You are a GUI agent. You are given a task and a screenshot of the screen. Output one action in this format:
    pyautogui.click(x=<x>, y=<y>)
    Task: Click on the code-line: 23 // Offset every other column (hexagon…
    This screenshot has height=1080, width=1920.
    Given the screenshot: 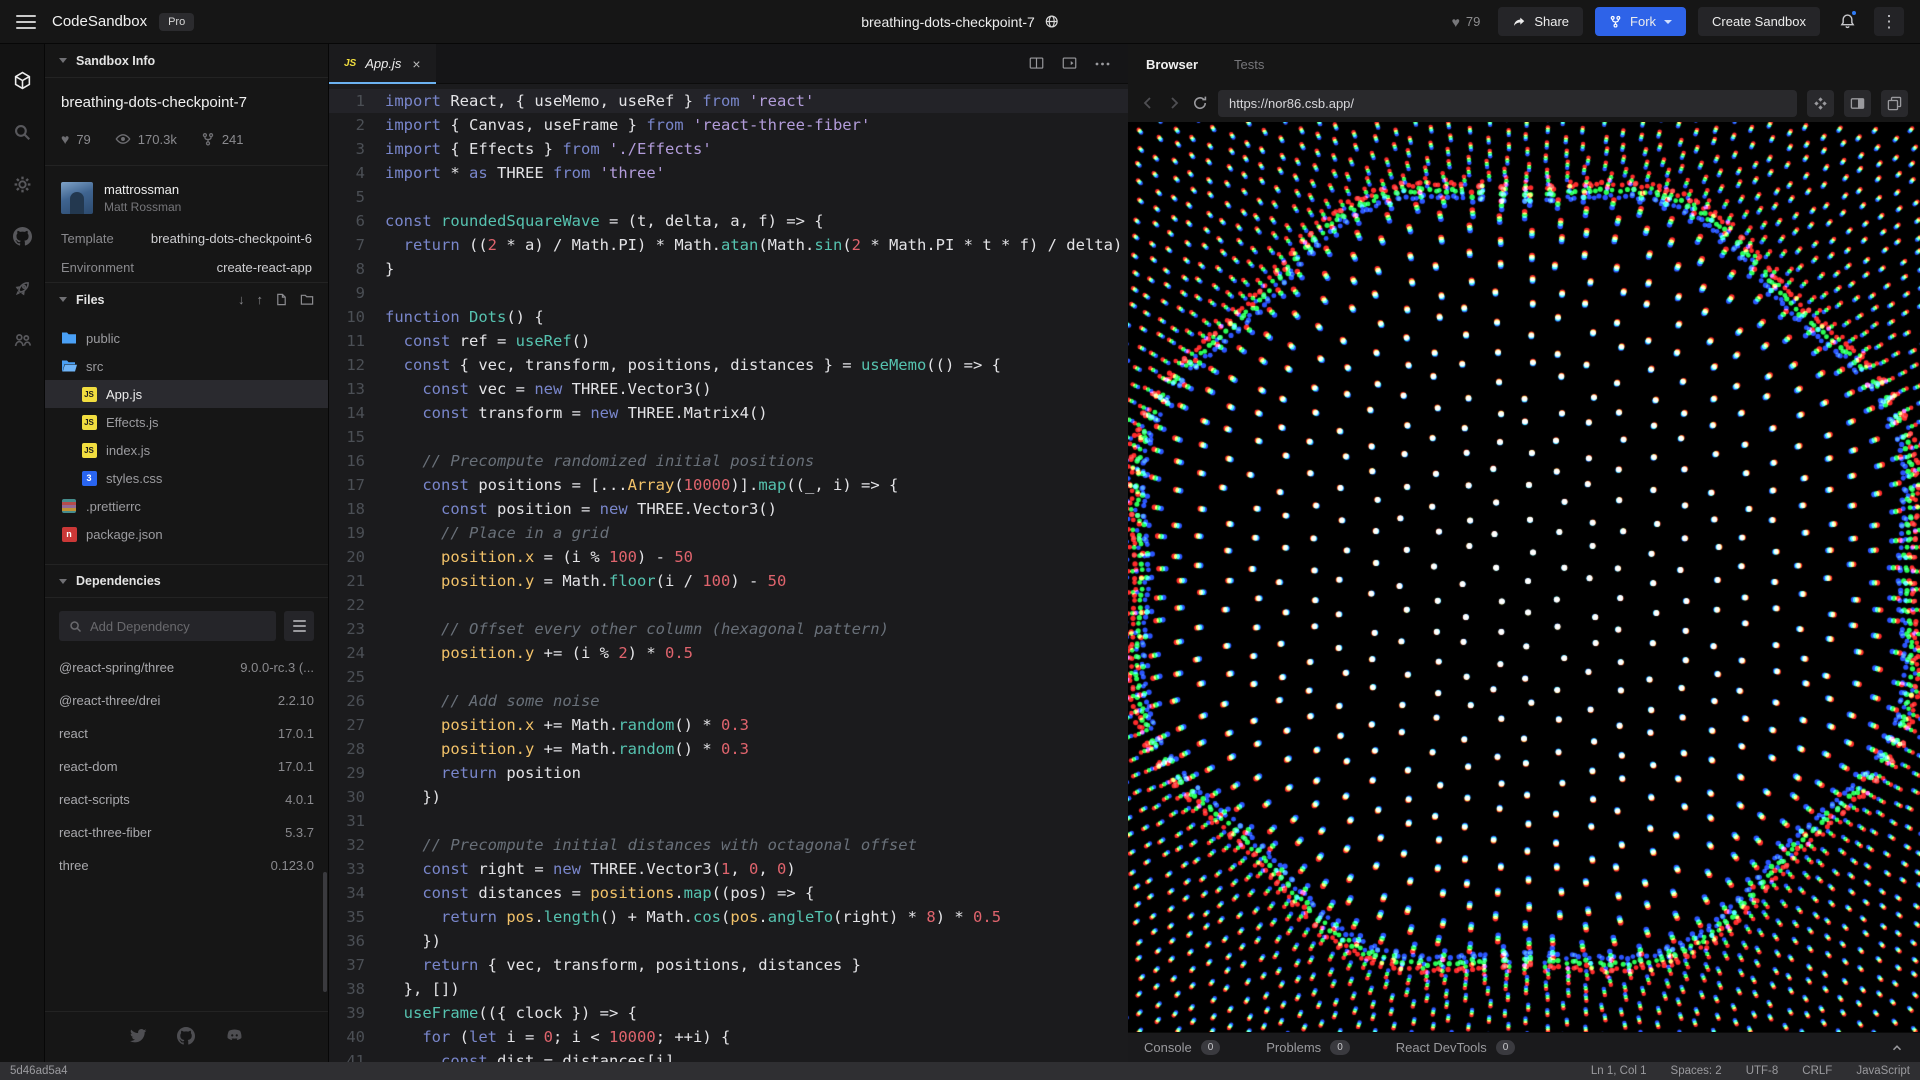 What is the action you would take?
    pyautogui.click(x=728, y=629)
    